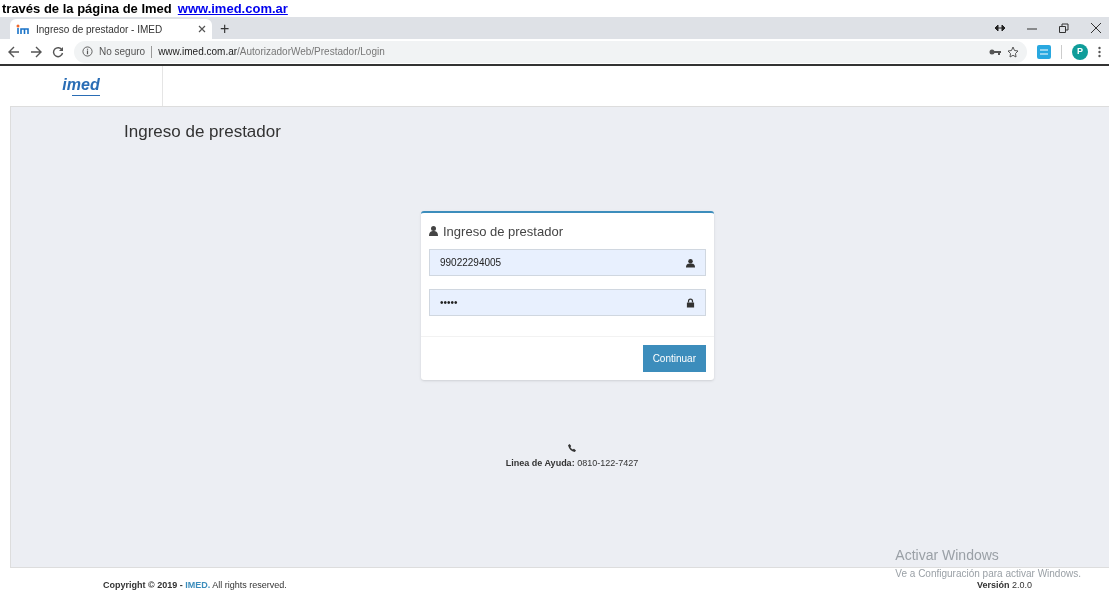 The image size is (1109, 593). What do you see at coordinates (567, 262) in the screenshot?
I see `username-field: 99022294005` at bounding box center [567, 262].